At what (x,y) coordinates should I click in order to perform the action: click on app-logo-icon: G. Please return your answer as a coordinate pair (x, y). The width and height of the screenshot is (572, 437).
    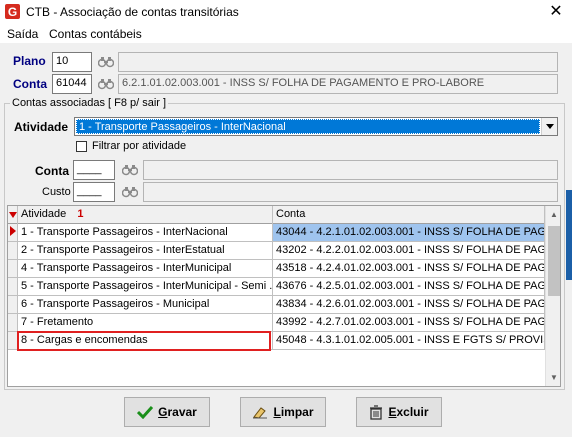
    Looking at the image, I should click on (12, 11).